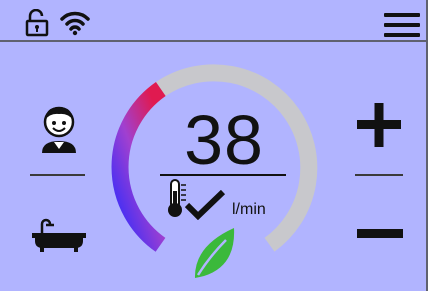  I want to click on center-divider, so click(223, 175).